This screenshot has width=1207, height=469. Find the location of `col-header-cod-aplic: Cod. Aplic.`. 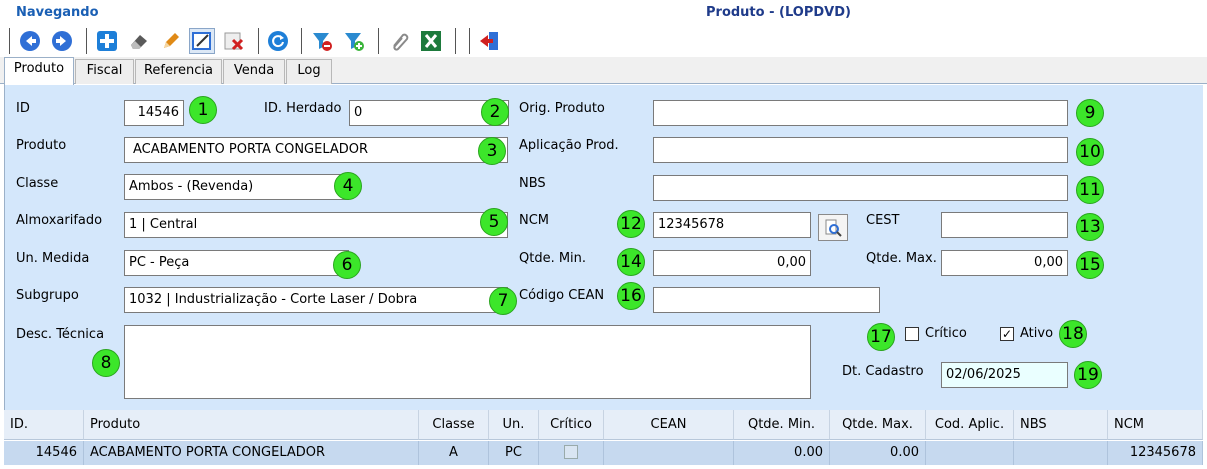

col-header-cod-aplic: Cod. Aplic. is located at coordinates (970, 425).